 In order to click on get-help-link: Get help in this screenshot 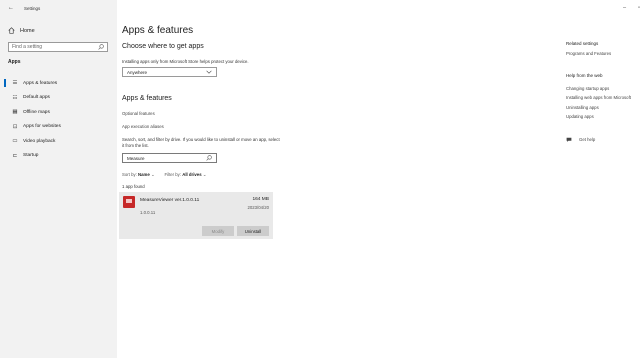, I will do `click(580, 139)`.